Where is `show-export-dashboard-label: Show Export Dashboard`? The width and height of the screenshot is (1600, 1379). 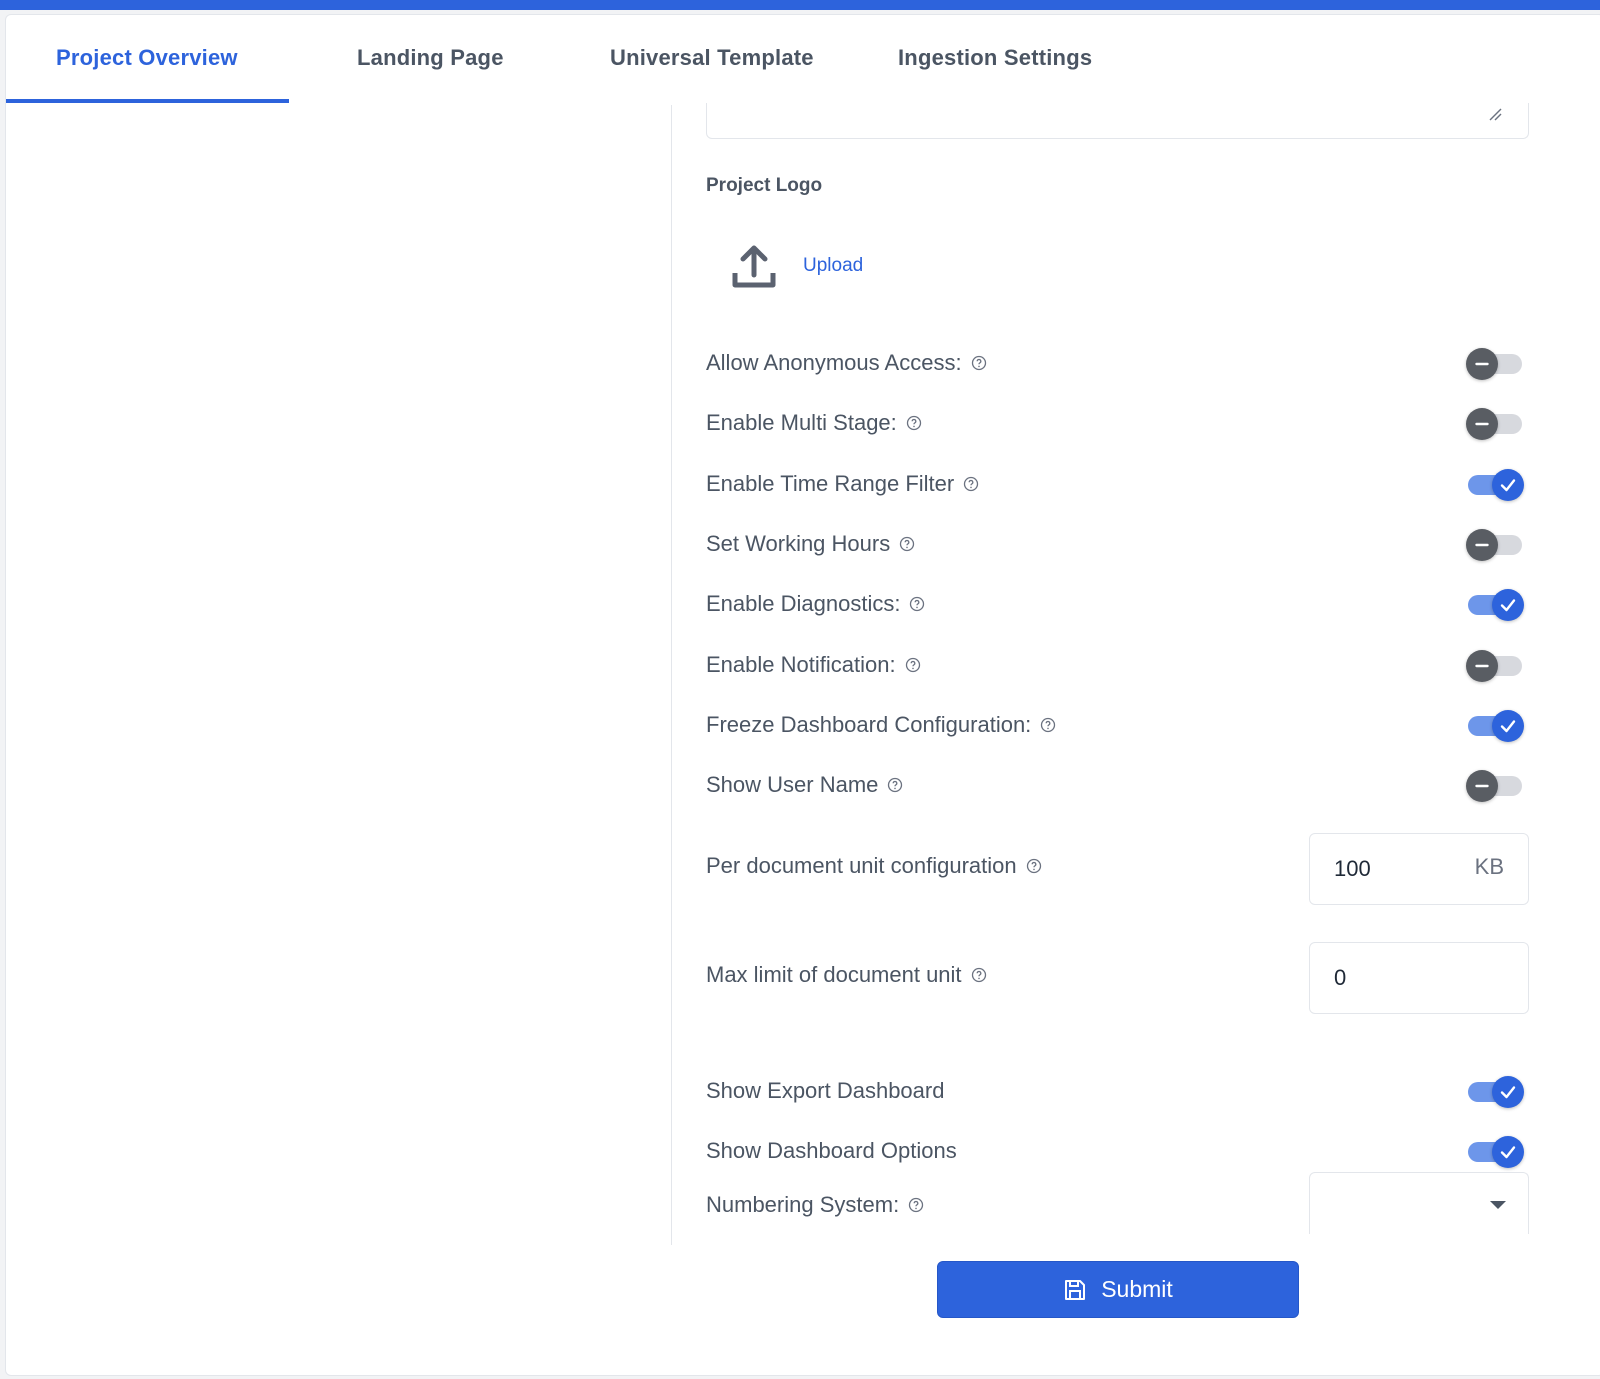
show-export-dashboard-label: Show Export Dashboard is located at coordinates (825, 1090).